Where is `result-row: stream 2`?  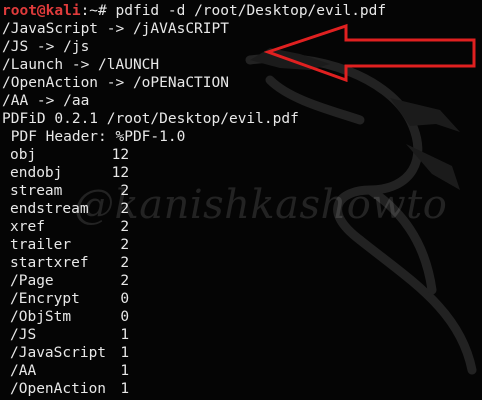 result-row: stream 2 is located at coordinates (194, 191).